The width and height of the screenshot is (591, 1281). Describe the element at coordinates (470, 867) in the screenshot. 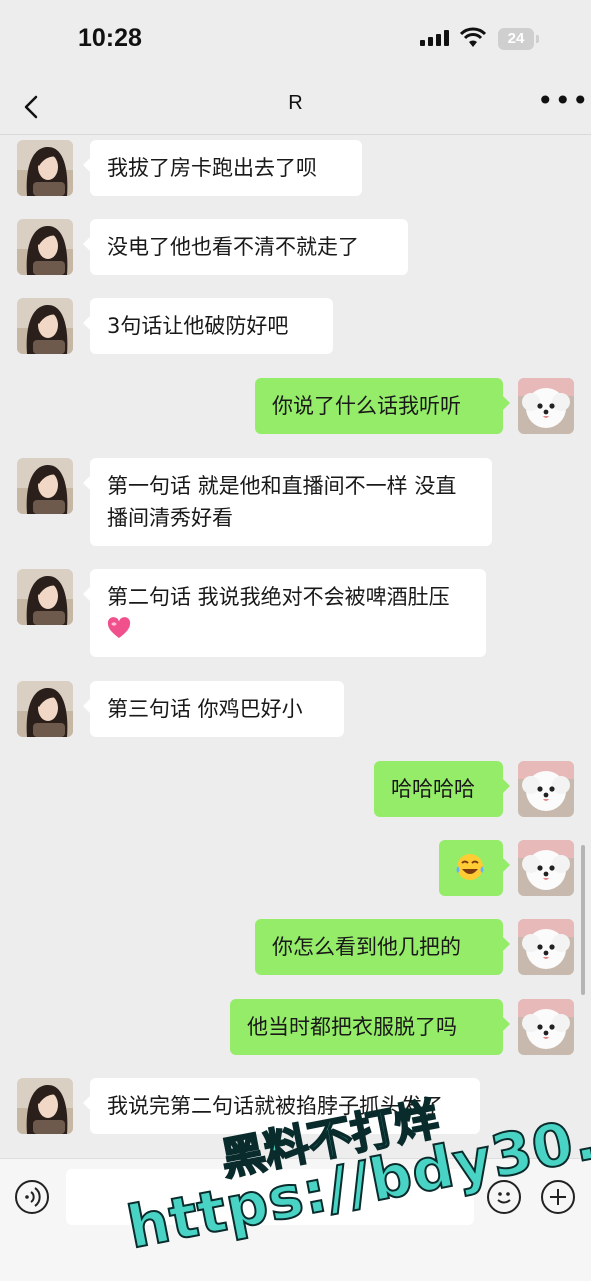

I see `tears-of-joy-emoji-icon` at that location.